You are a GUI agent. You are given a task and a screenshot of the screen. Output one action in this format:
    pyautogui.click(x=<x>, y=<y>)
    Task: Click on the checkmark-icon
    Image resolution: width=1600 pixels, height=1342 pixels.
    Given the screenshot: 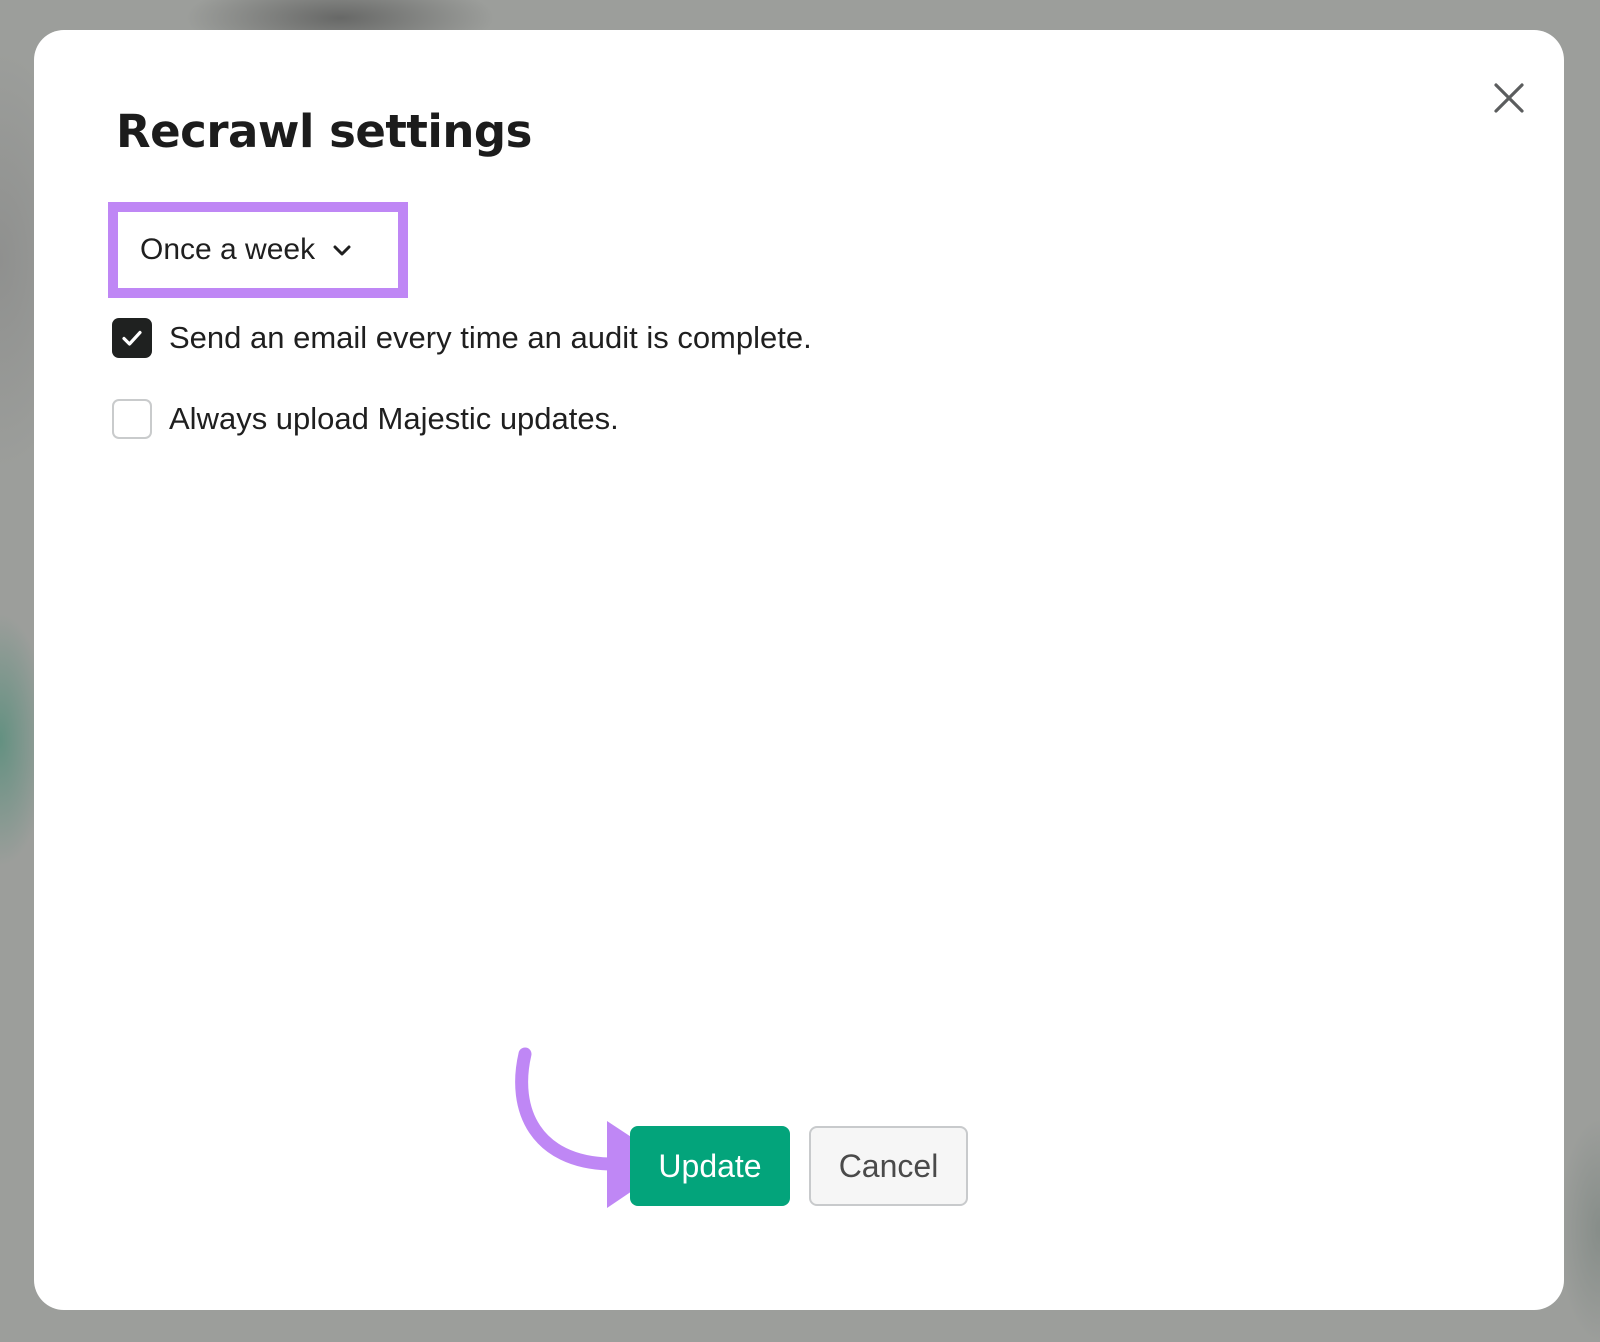 What is the action you would take?
    pyautogui.click(x=132, y=338)
    